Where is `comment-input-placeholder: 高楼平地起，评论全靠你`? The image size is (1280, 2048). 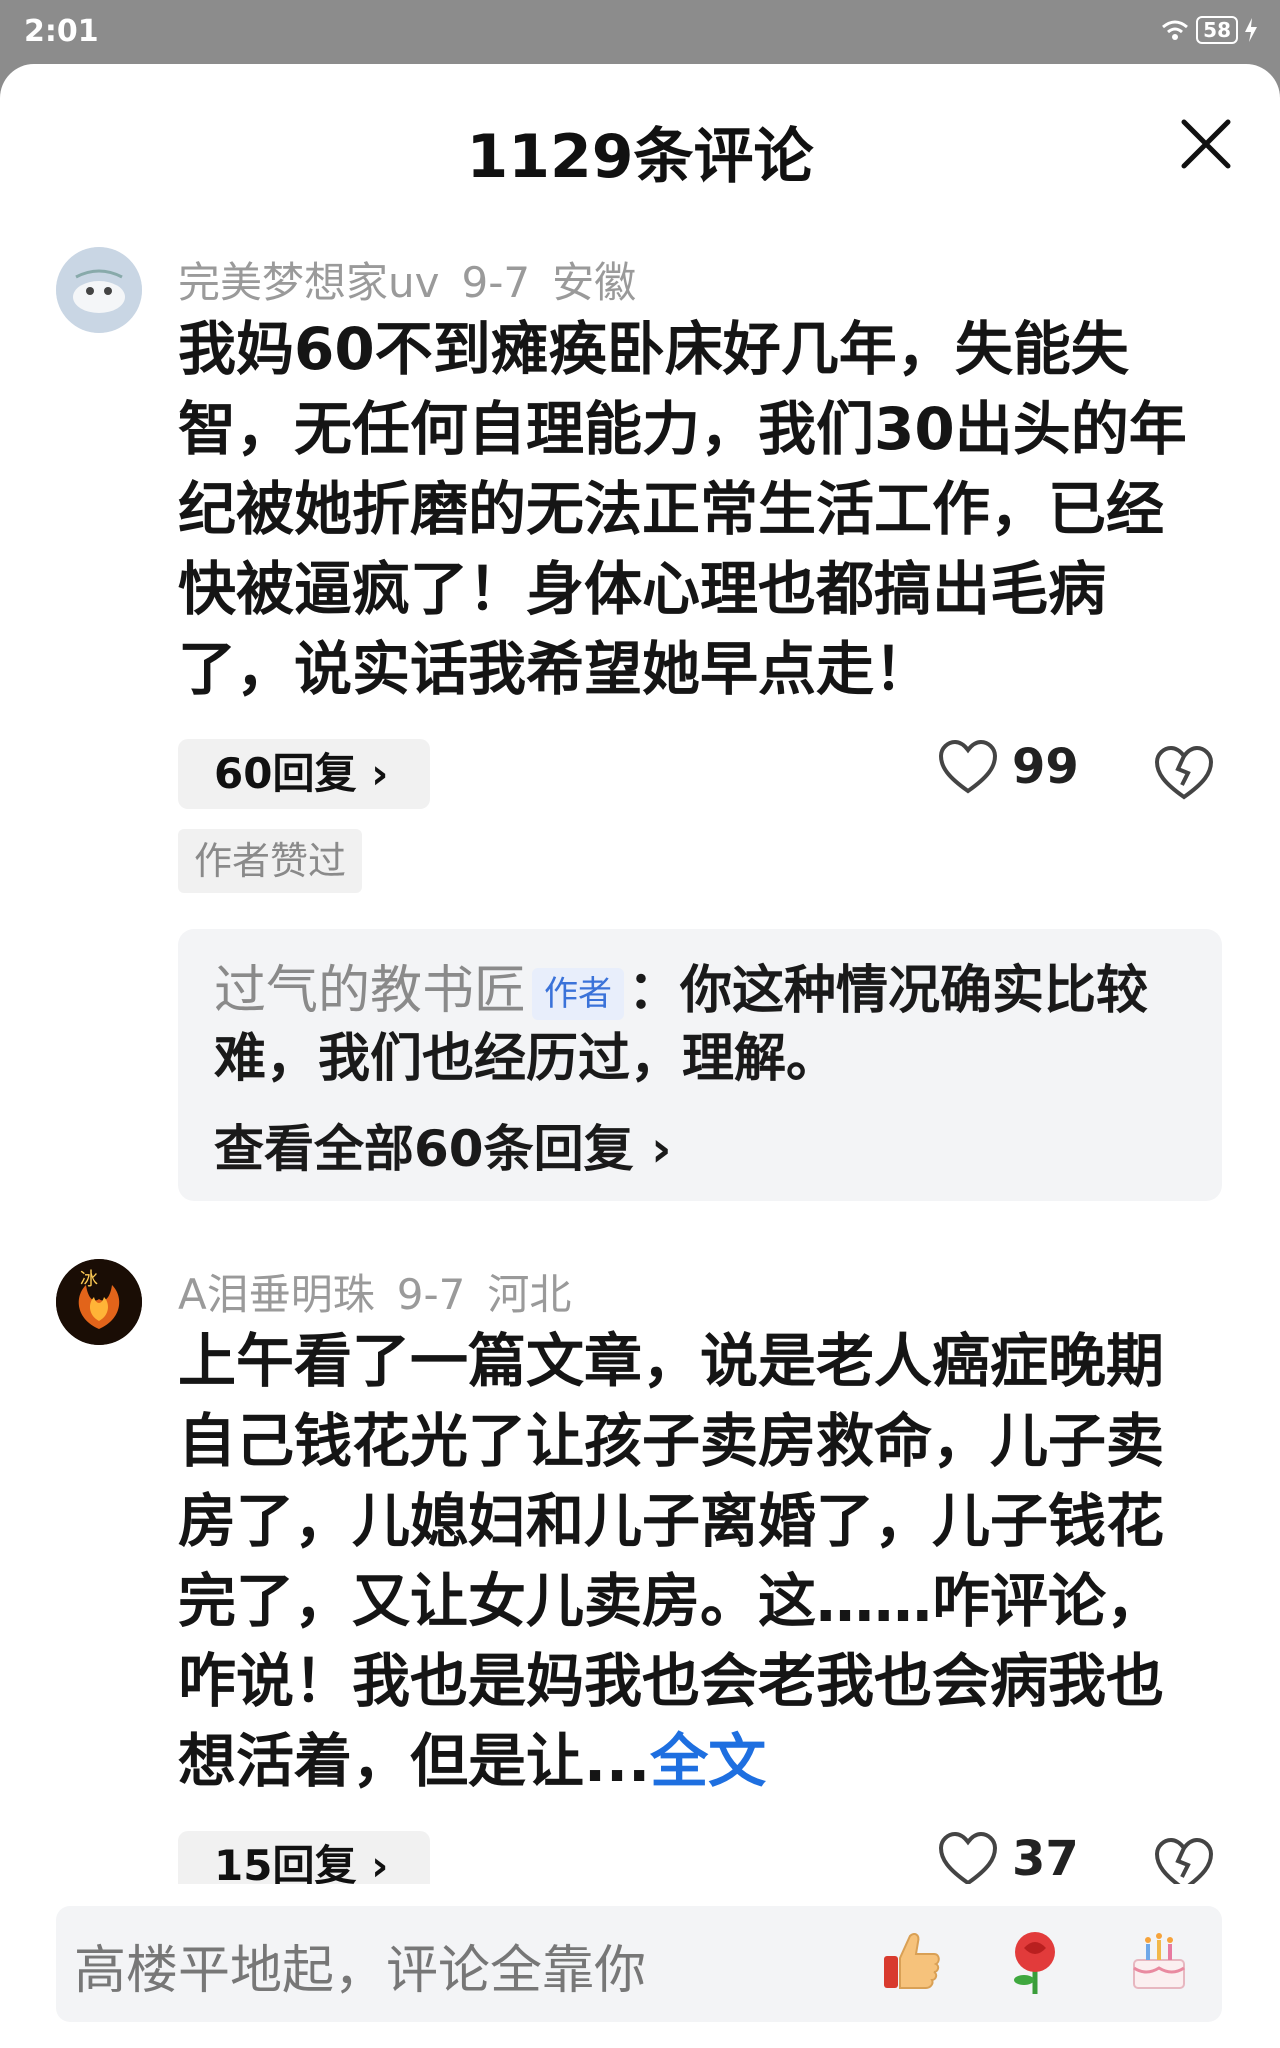
comment-input-placeholder: 高楼平地起，评论全靠你 is located at coordinates (360, 1971).